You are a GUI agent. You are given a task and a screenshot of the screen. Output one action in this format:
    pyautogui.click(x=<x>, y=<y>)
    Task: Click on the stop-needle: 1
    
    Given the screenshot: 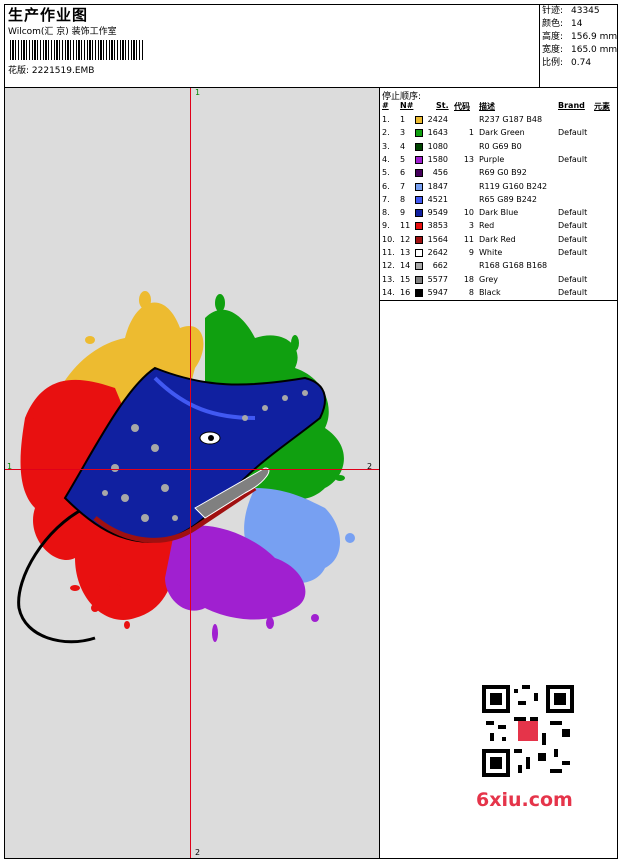 What is the action you would take?
    pyautogui.click(x=403, y=119)
    